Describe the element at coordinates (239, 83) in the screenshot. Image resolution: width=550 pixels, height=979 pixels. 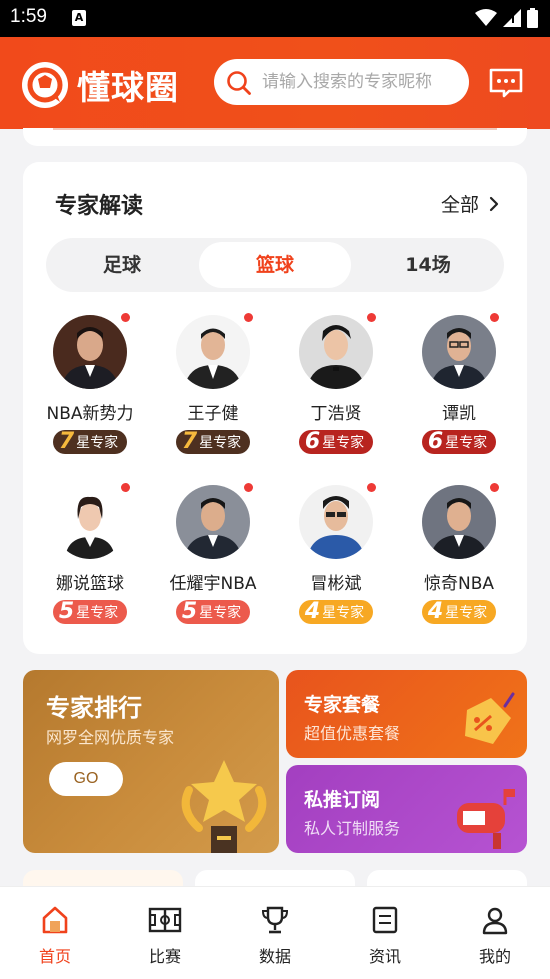
I see `search-icon` at that location.